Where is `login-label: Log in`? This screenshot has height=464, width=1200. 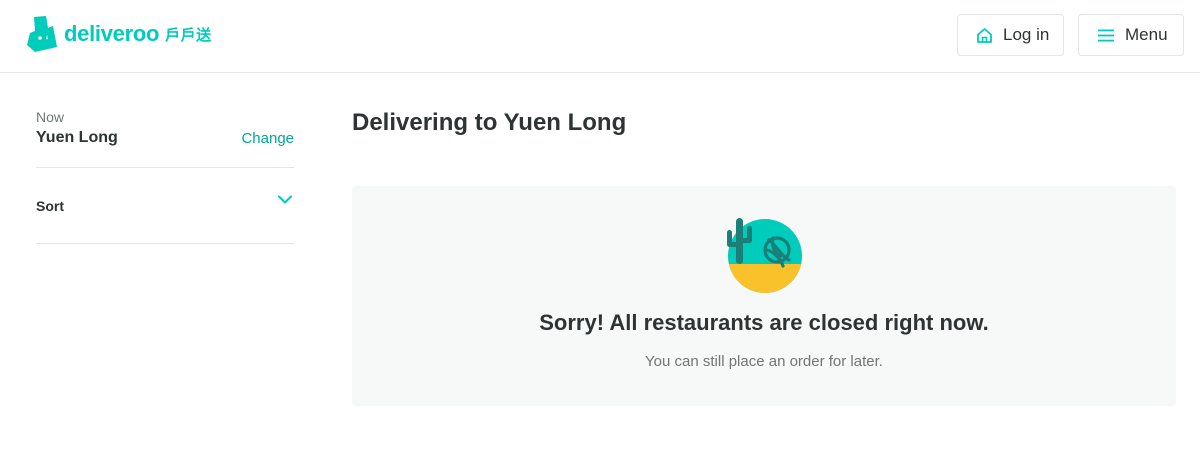
login-label: Log in is located at coordinates (1026, 34).